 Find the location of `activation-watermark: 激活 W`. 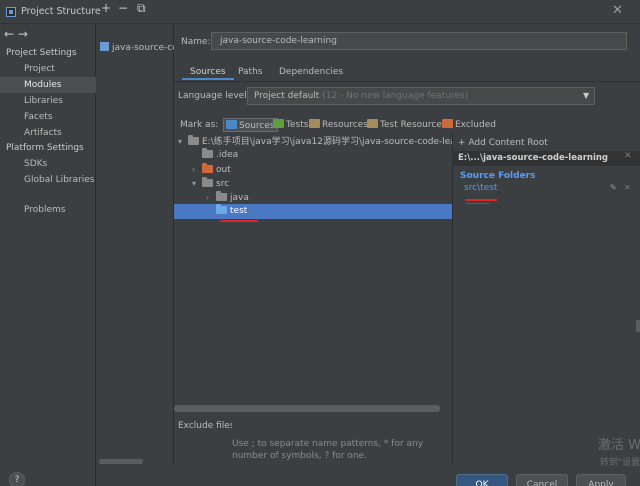

activation-watermark: 激活 W is located at coordinates (619, 445).